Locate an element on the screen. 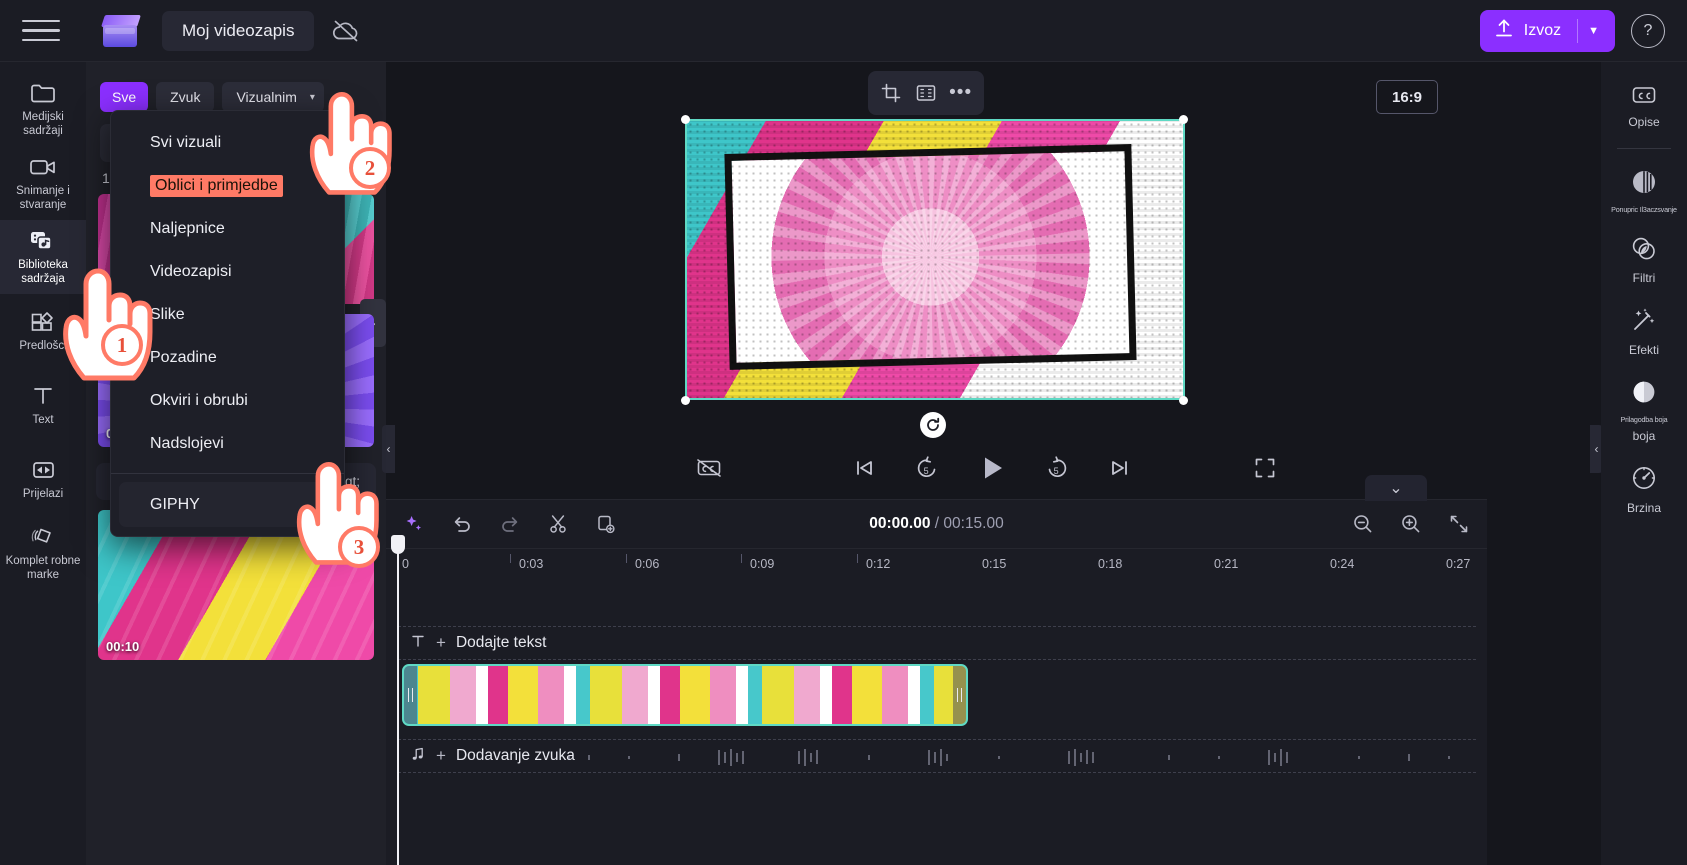  brand-kit-icon is located at coordinates (43, 537).